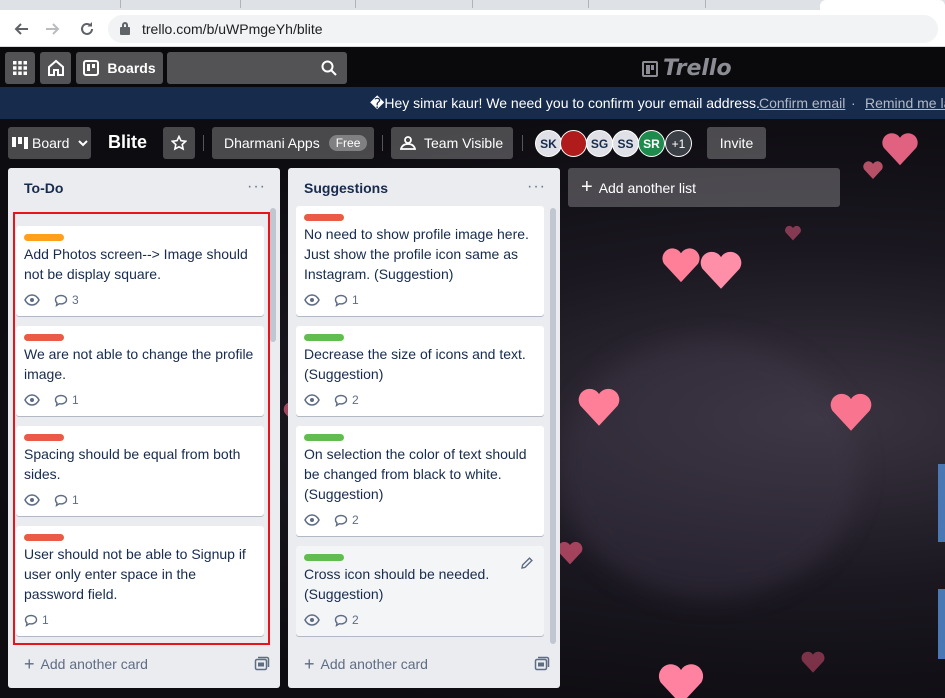 The width and height of the screenshot is (945, 698). I want to click on star-icon, so click(179, 143).